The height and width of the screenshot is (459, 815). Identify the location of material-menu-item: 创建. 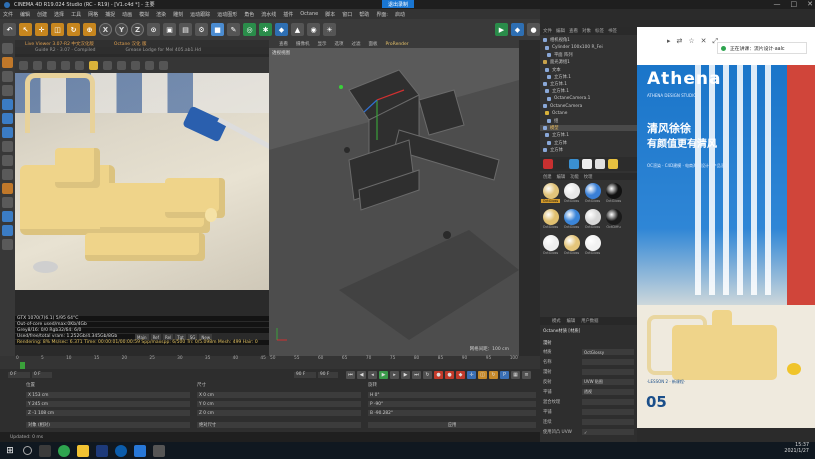
(547, 177).